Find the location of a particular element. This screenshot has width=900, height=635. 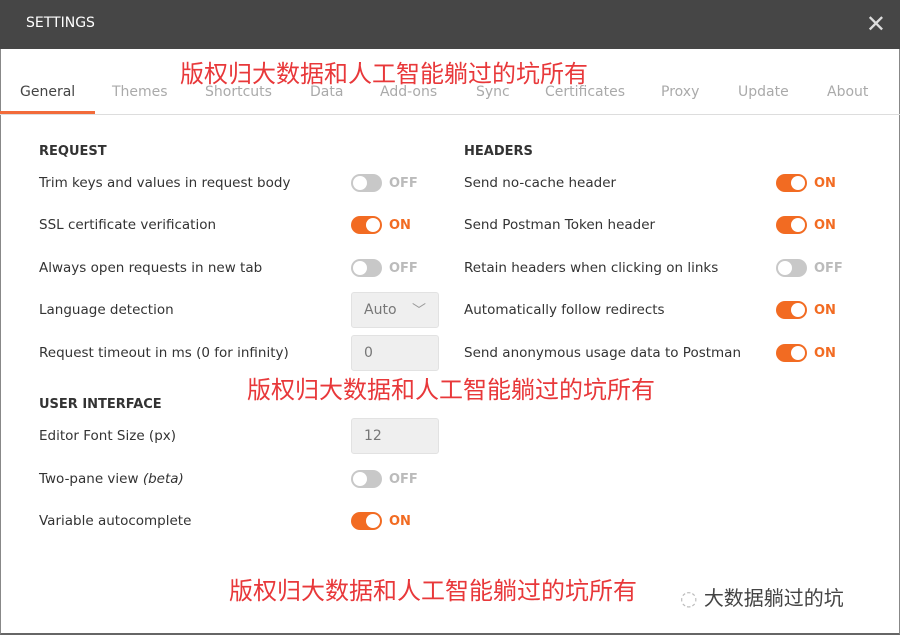

request-heading: REQUEST is located at coordinates (73, 151).